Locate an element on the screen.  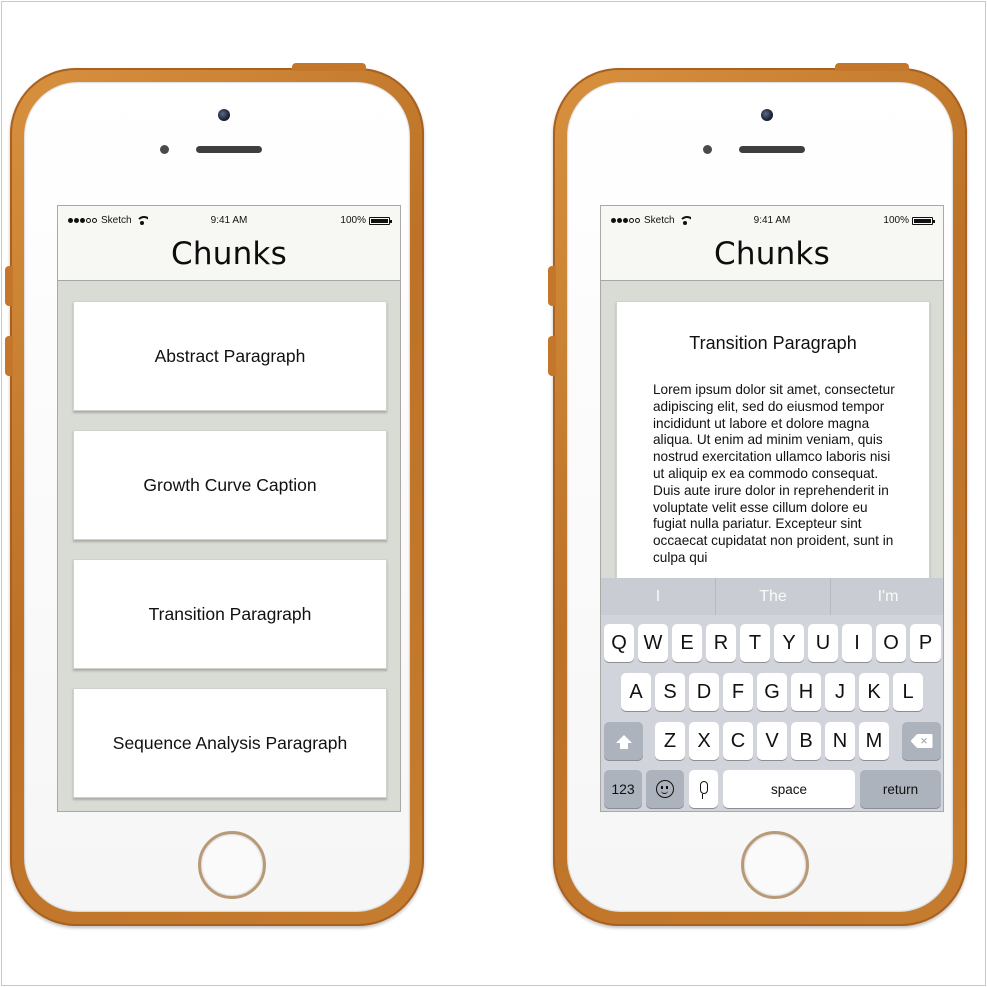
key-h: H is located at coordinates (806, 692).